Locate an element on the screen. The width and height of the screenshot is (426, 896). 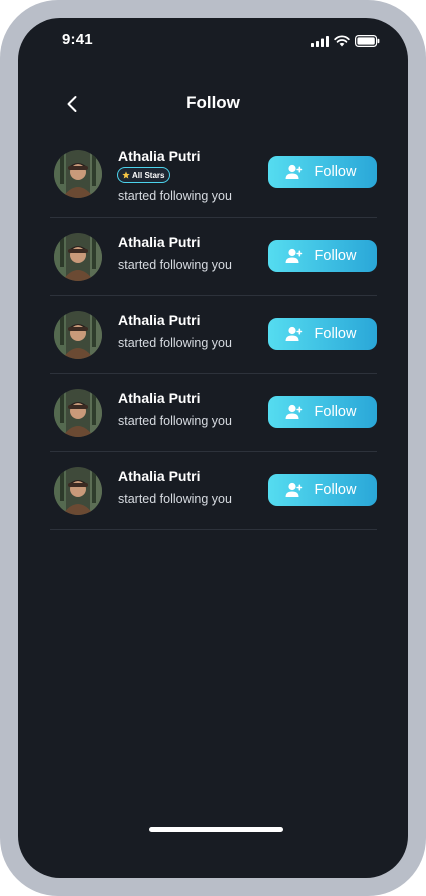
status-time: 9:41 is located at coordinates (77, 39).